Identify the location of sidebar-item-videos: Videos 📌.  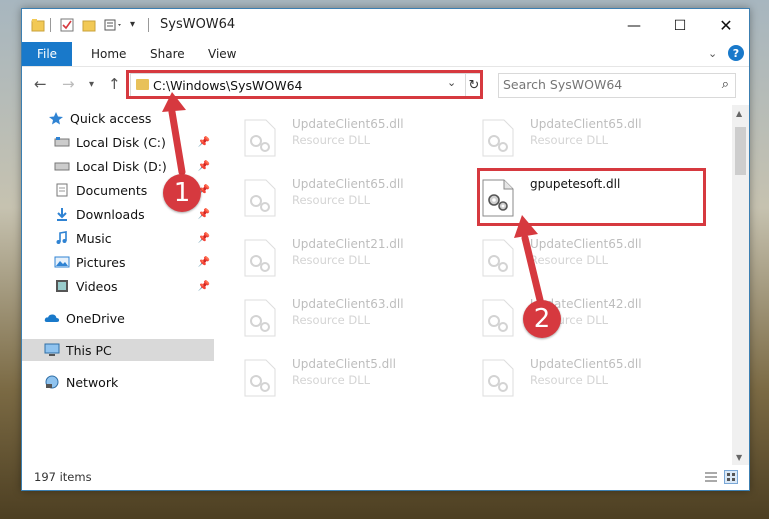
(118, 286).